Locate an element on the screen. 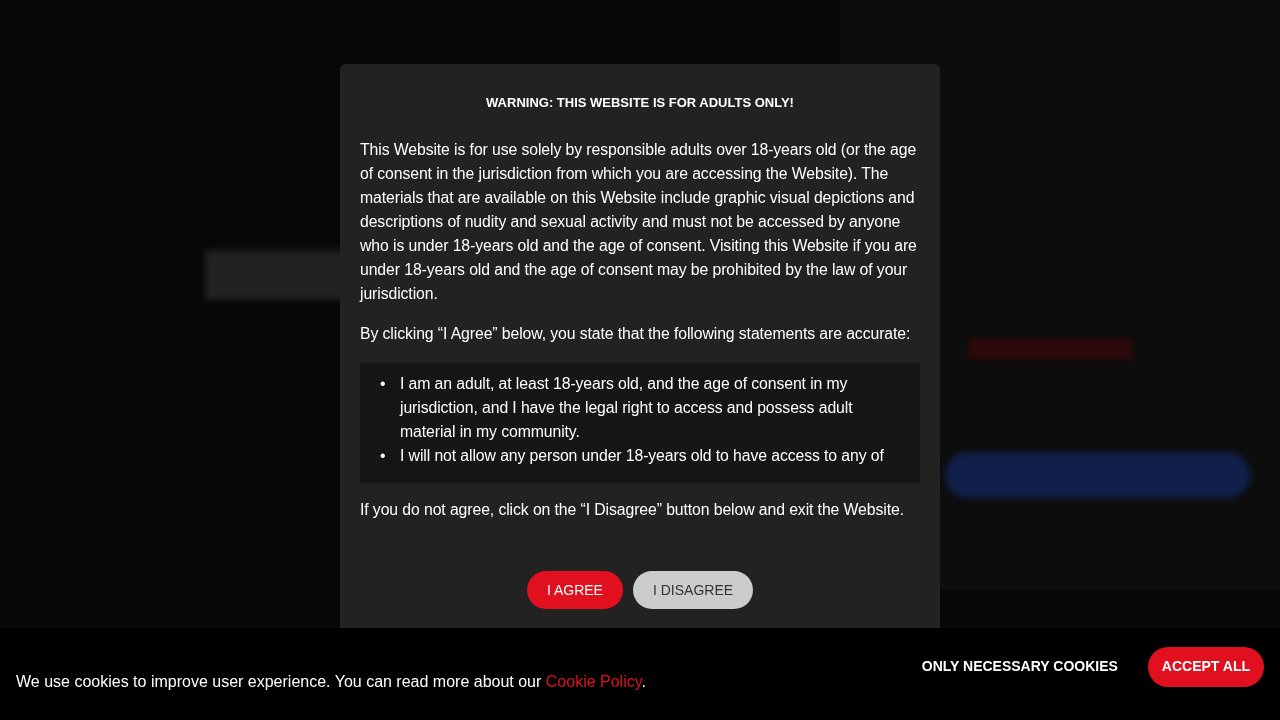  cookie-notice: We use cookies to improve user experience. You can read more about our Cookie Policy. is located at coordinates (331, 681).